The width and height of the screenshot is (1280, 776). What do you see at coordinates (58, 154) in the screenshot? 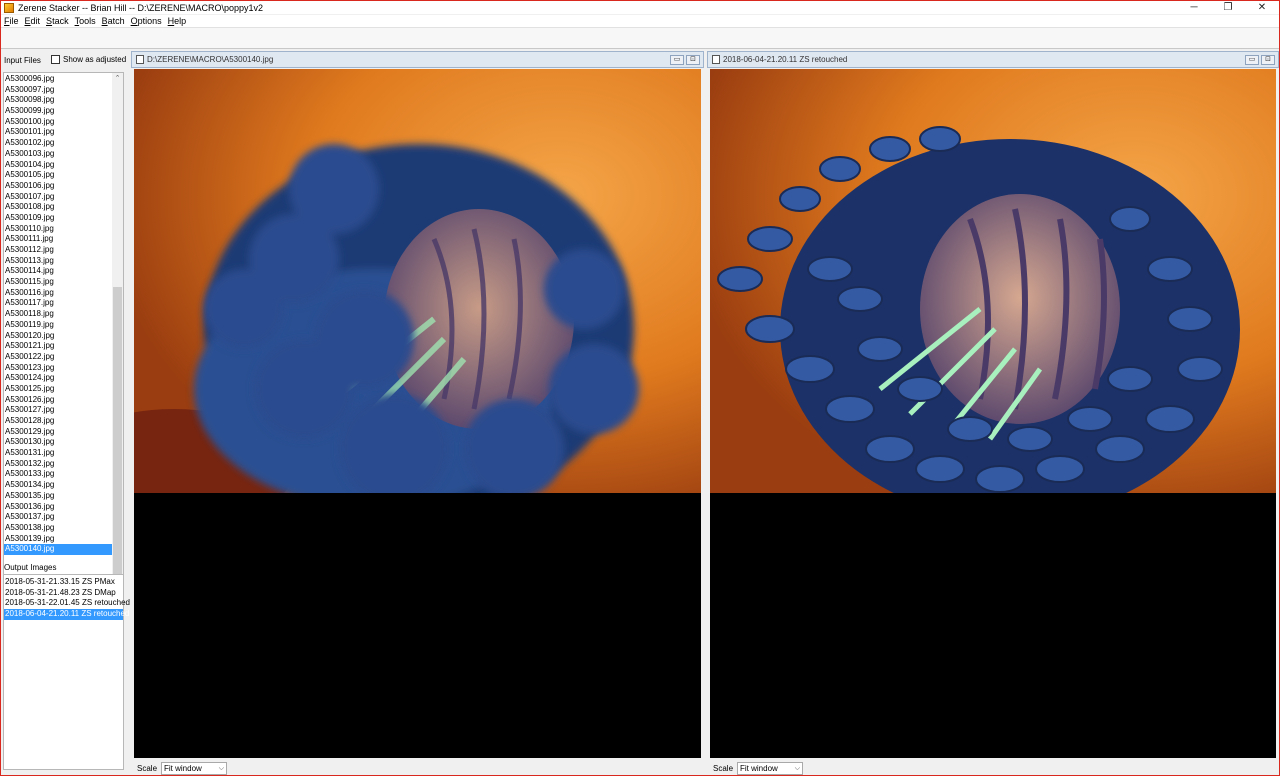
I see `input-file-item: A5300103.jpg` at bounding box center [58, 154].